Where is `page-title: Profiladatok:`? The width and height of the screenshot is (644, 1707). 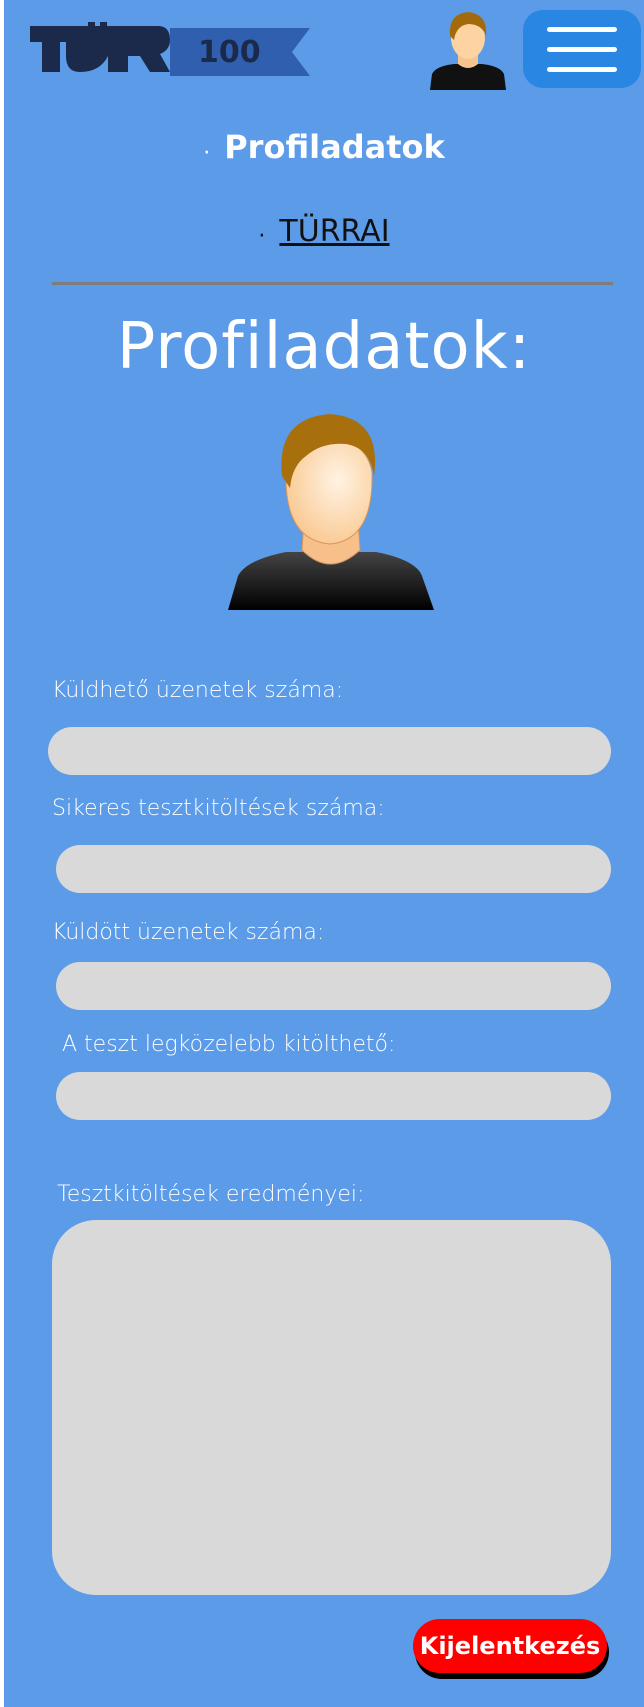 page-title: Profiladatok: is located at coordinates (324, 347).